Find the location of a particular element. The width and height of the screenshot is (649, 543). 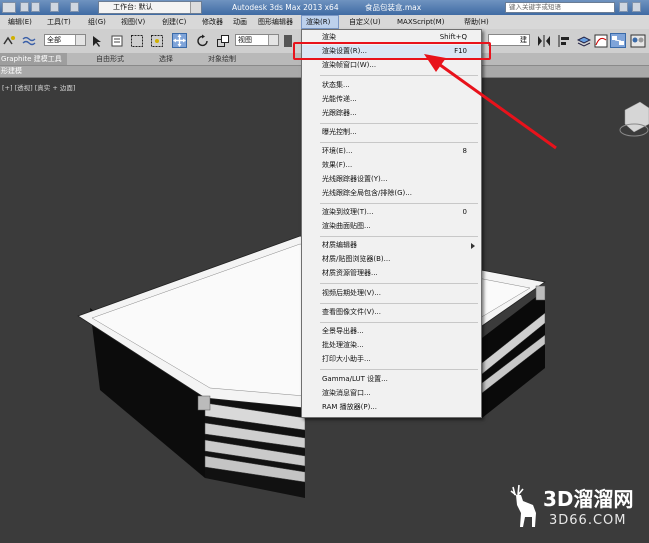

watermark-sub-text: 3D66.COM is located at coordinates (588, 520).